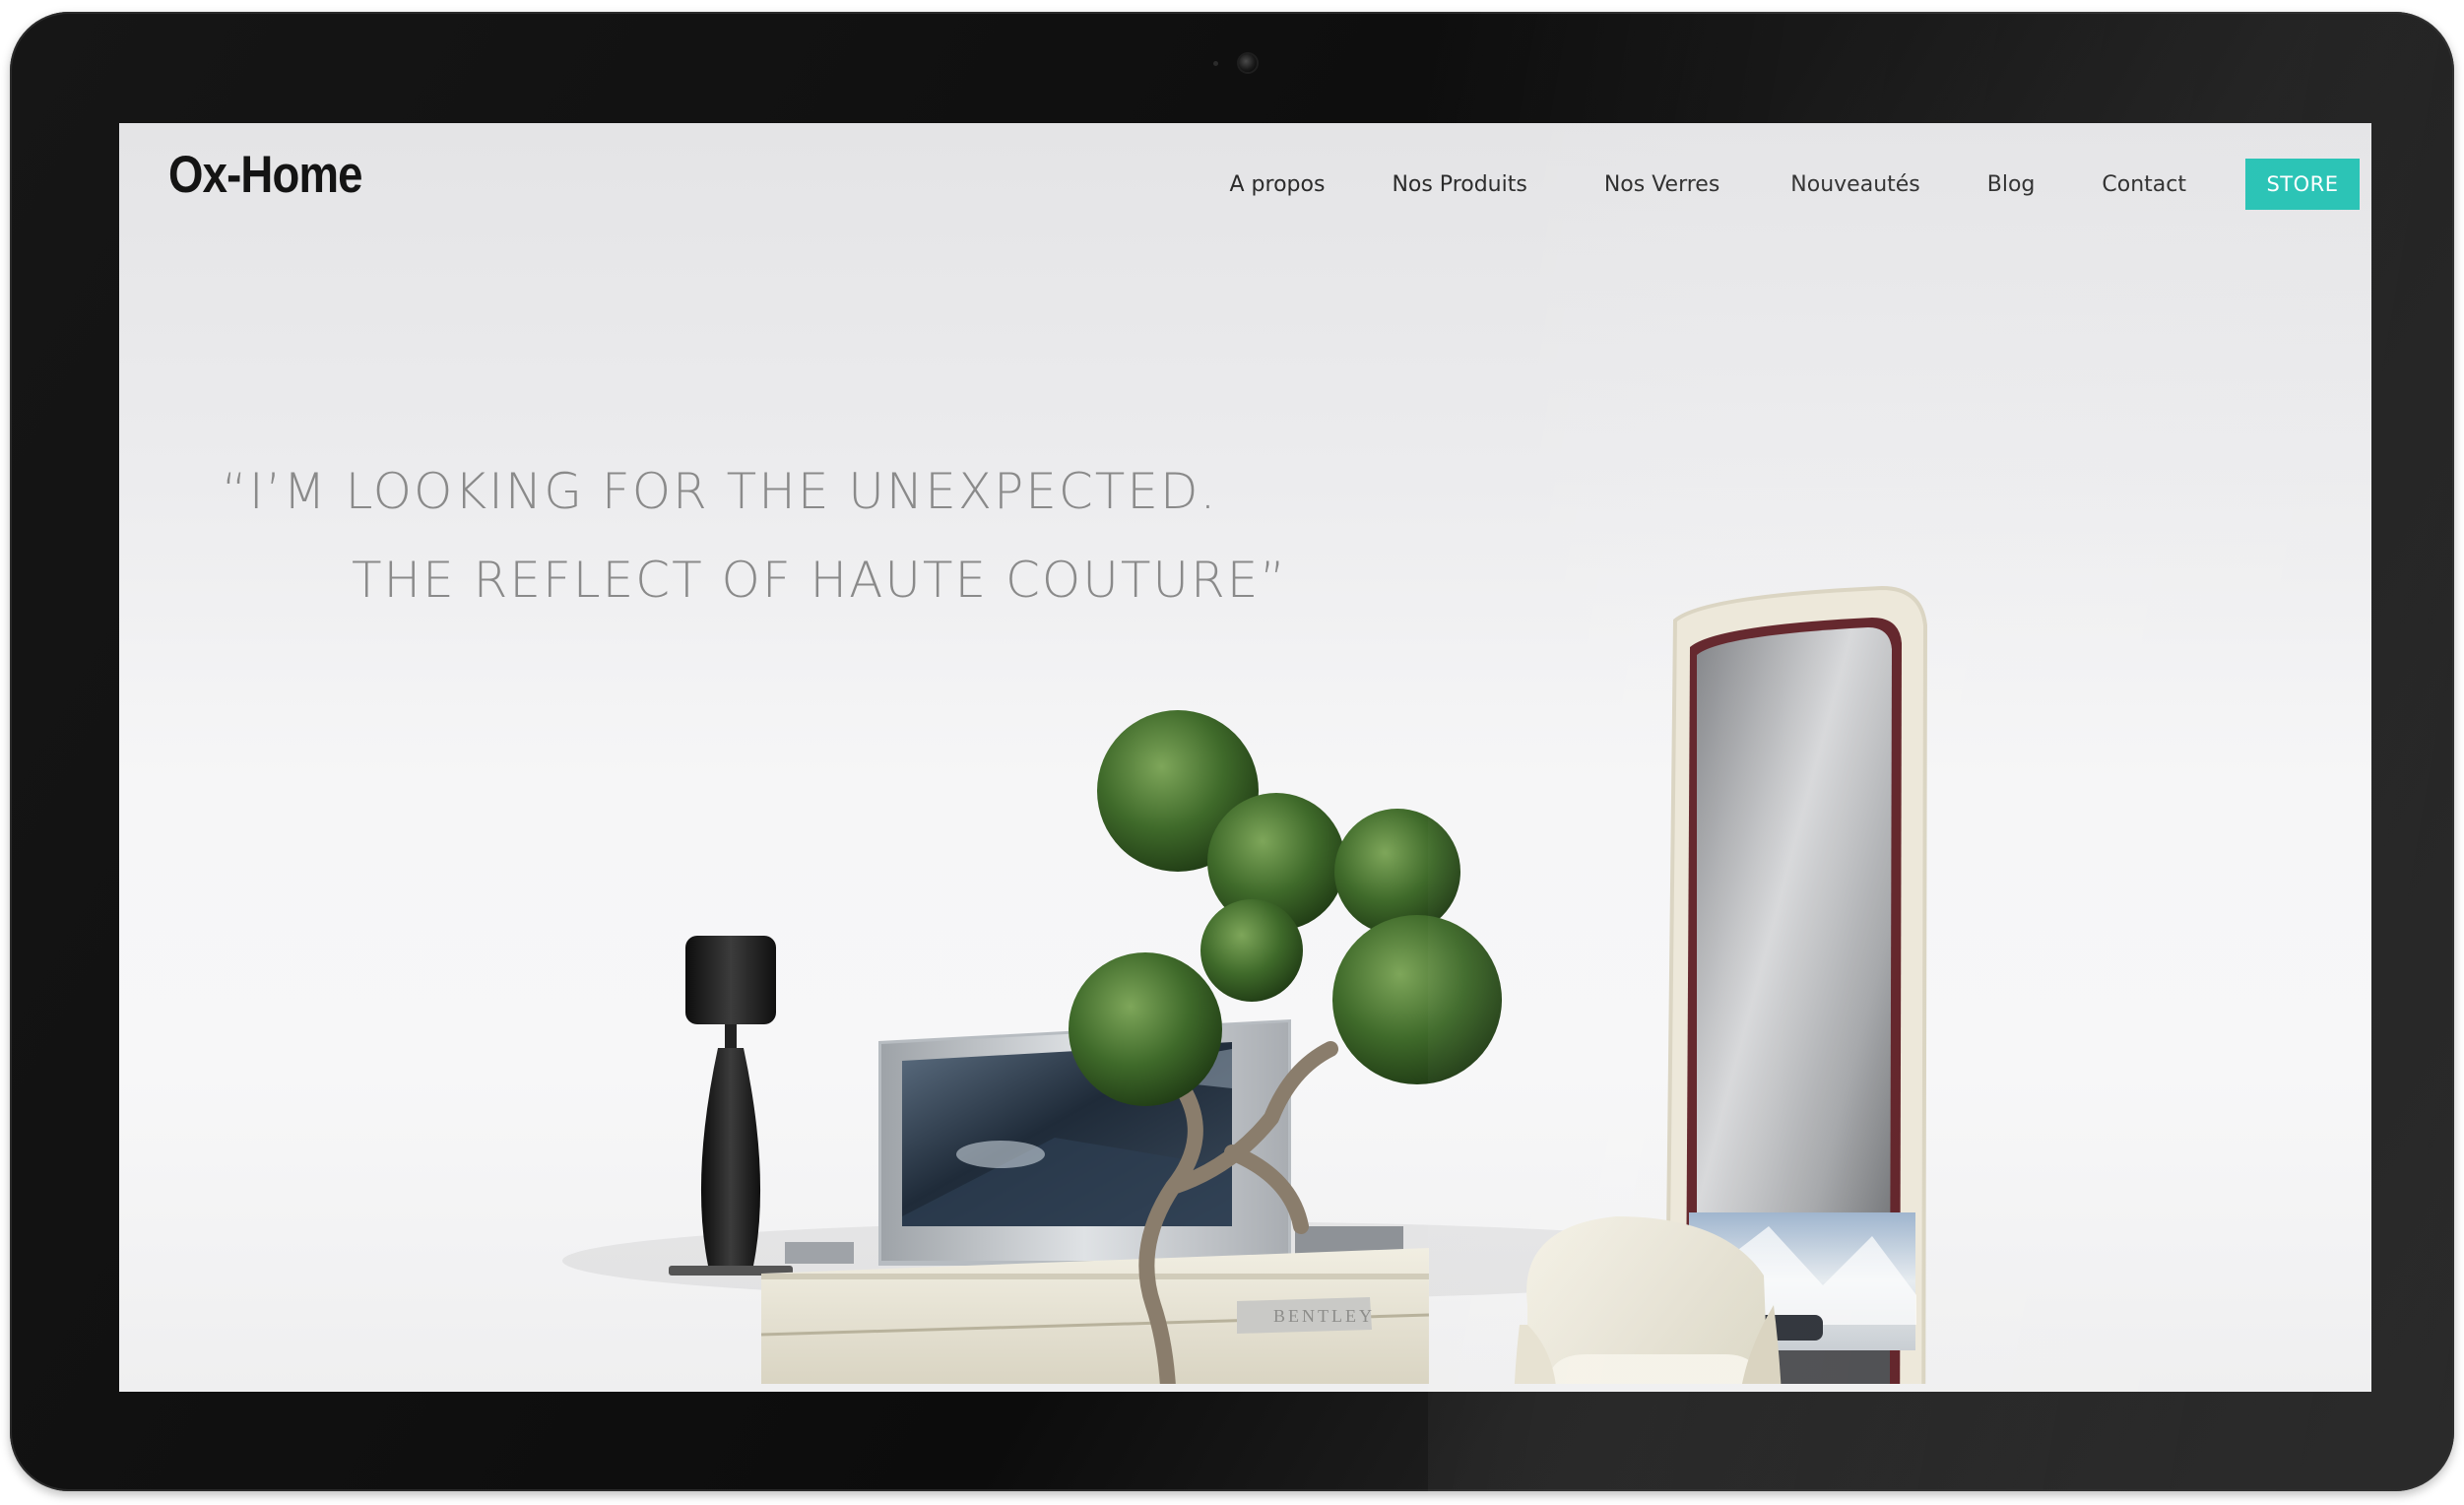  What do you see at coordinates (1324, 1316) in the screenshot?
I see `bentley-badge: BENTLEY` at bounding box center [1324, 1316].